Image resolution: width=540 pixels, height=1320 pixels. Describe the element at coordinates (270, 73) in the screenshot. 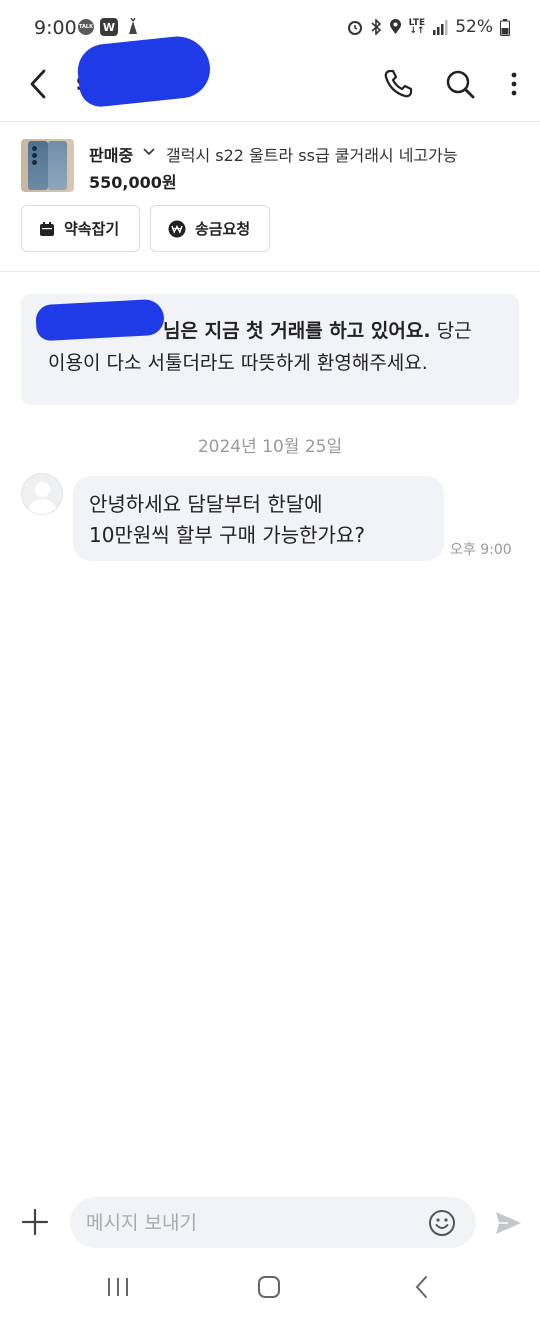

I see `chat-header: s` at that location.